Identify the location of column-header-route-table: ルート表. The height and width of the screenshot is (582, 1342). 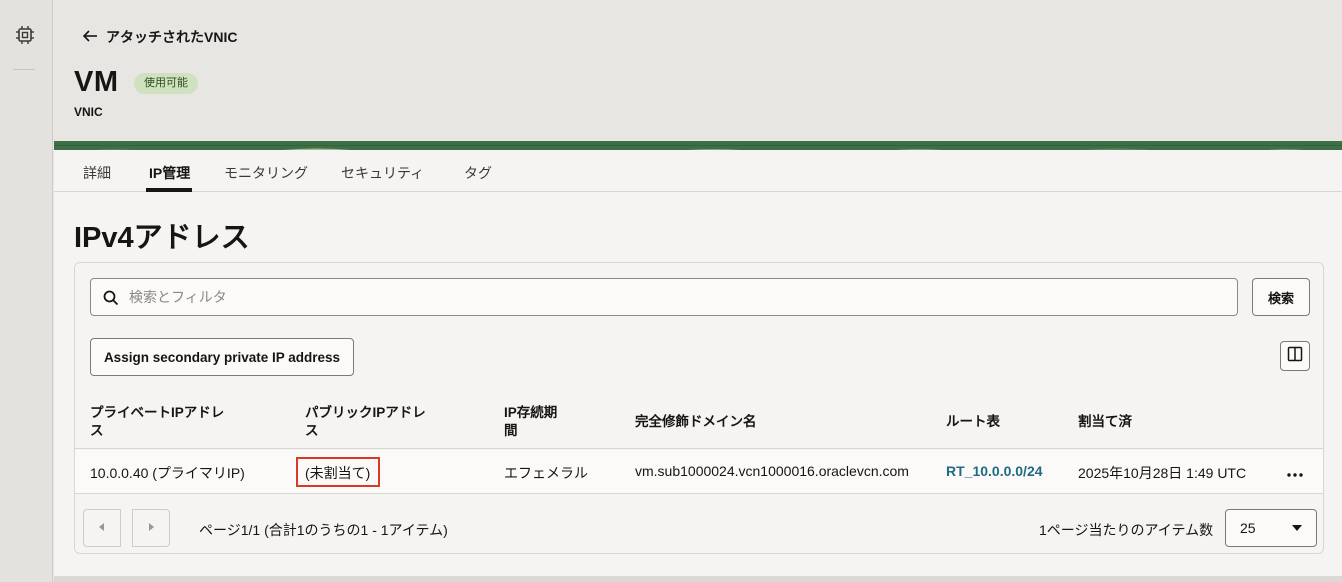
(973, 422).